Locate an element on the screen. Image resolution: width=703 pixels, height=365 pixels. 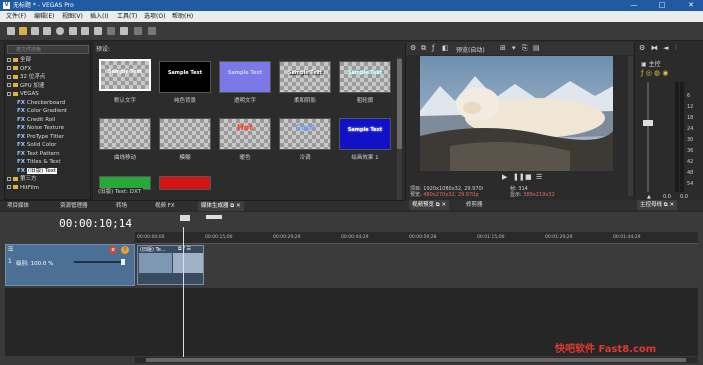
preset-thumb-hot: Hot is located at coordinates (245, 134).